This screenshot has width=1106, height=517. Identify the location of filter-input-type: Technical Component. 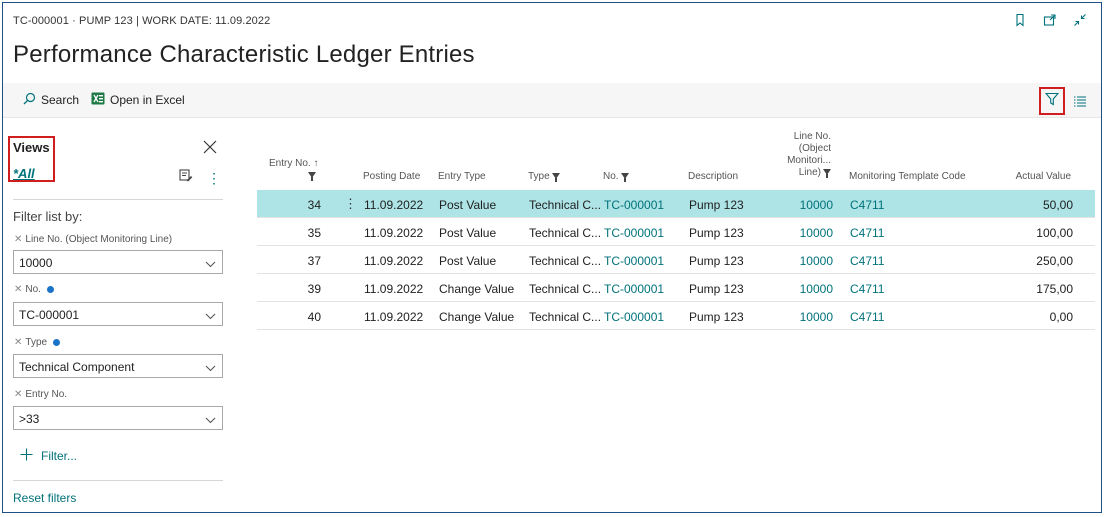
(118, 366).